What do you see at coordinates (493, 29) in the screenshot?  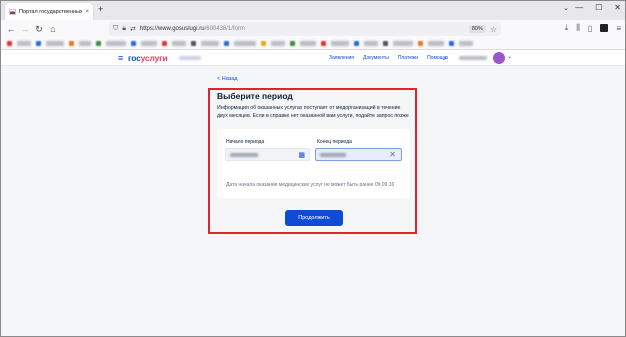 I see `star-icon: ☆` at bounding box center [493, 29].